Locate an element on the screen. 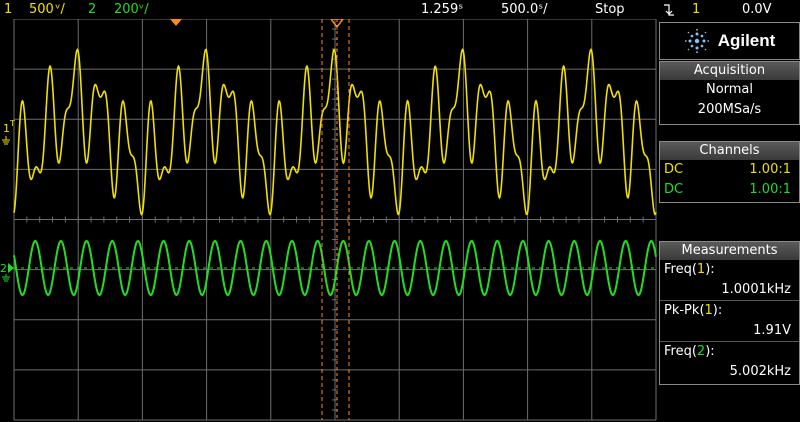  horizontal-delay: 1.259ˢ is located at coordinates (442, 9).